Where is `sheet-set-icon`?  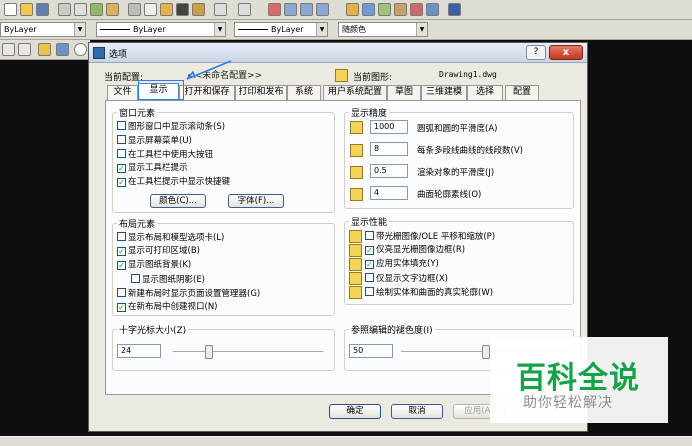
sheet-set-icon is located at coordinates (400, 9).